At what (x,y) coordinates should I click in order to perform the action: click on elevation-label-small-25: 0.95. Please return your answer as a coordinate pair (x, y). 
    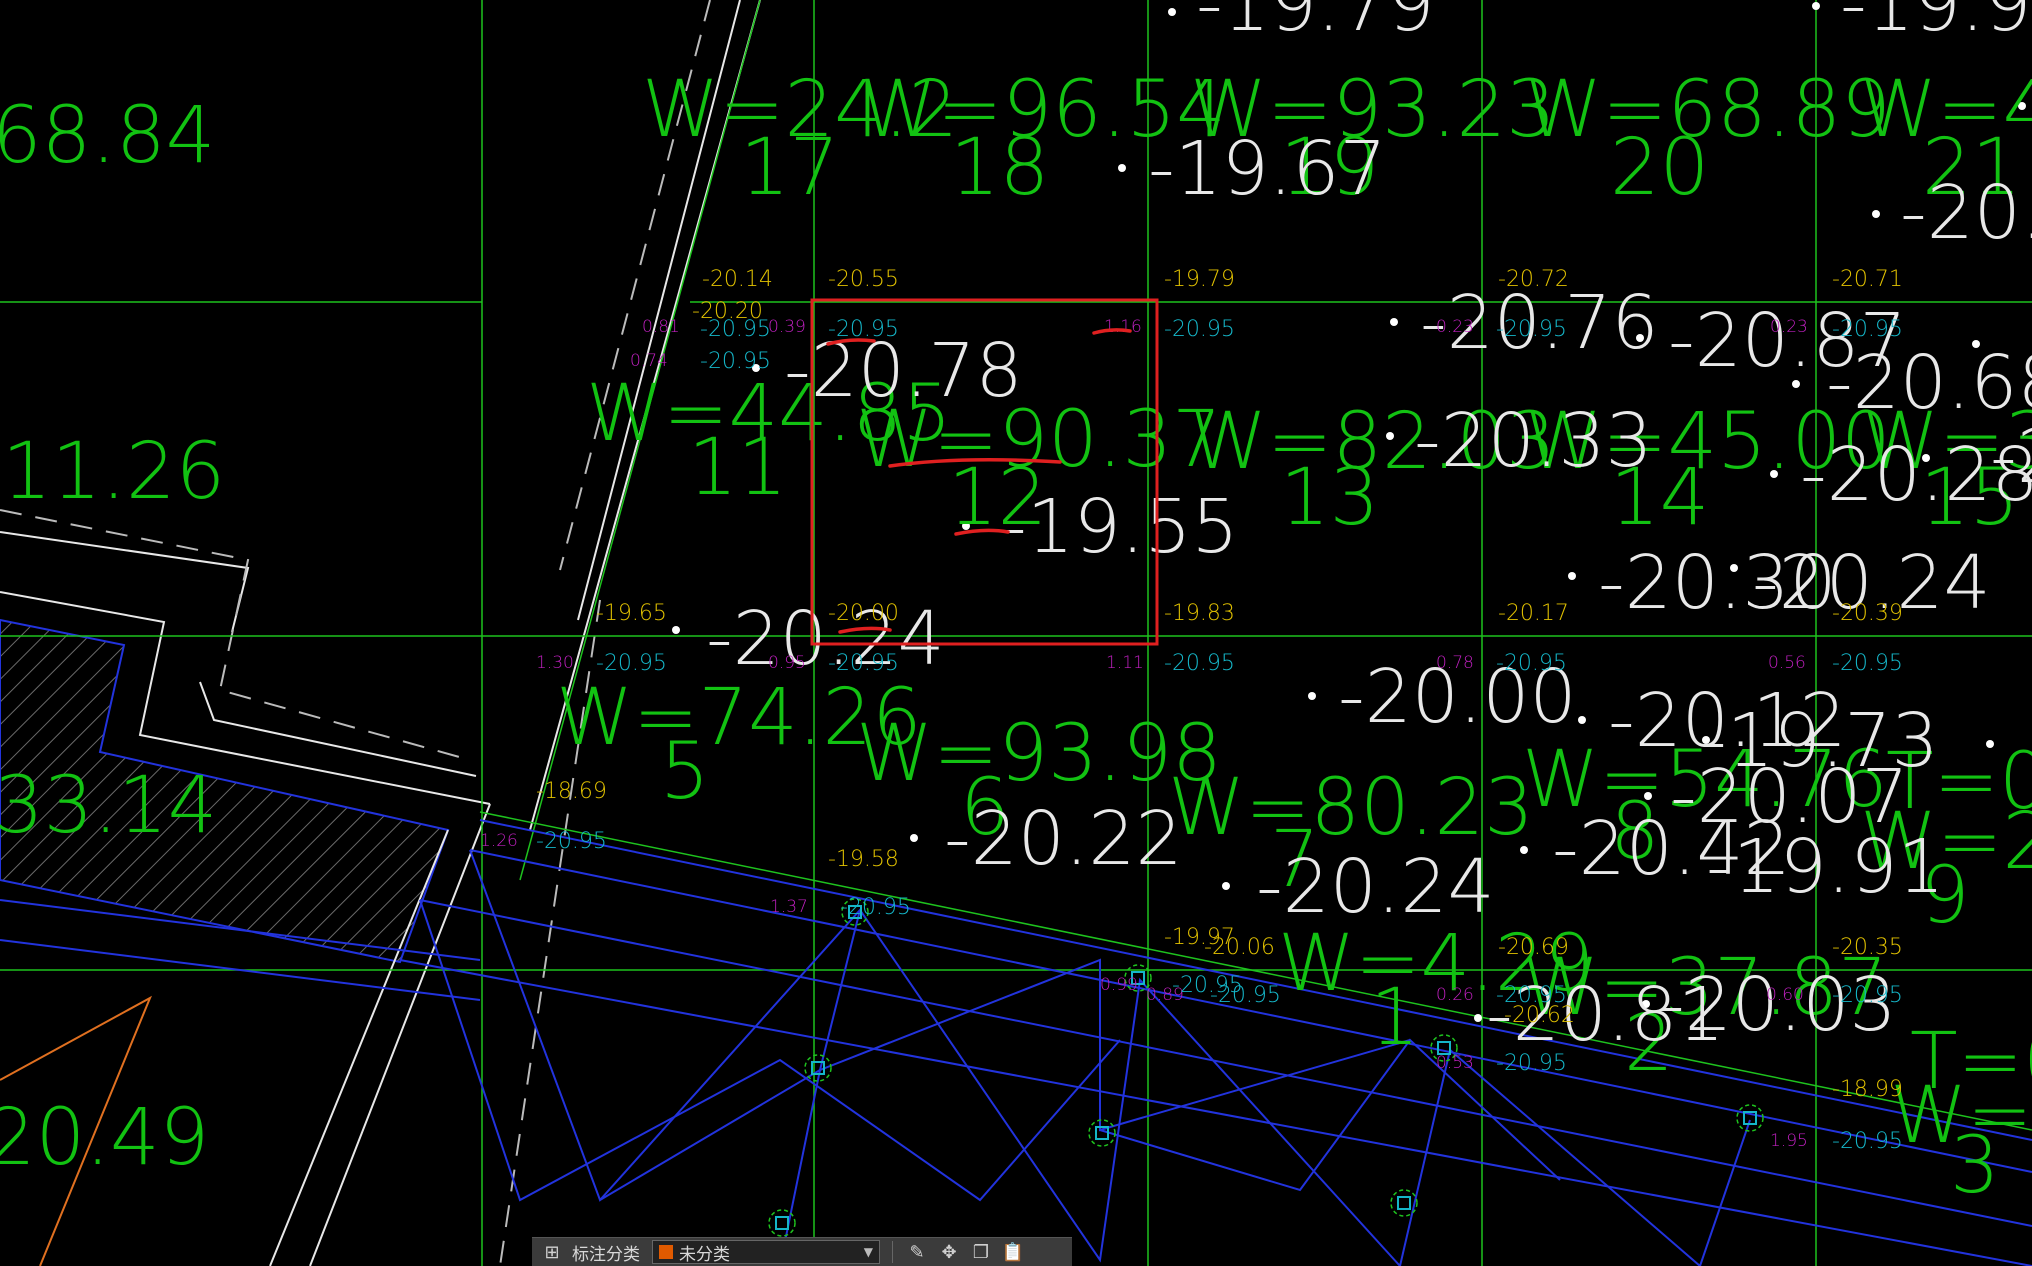
    Looking at the image, I should click on (787, 663).